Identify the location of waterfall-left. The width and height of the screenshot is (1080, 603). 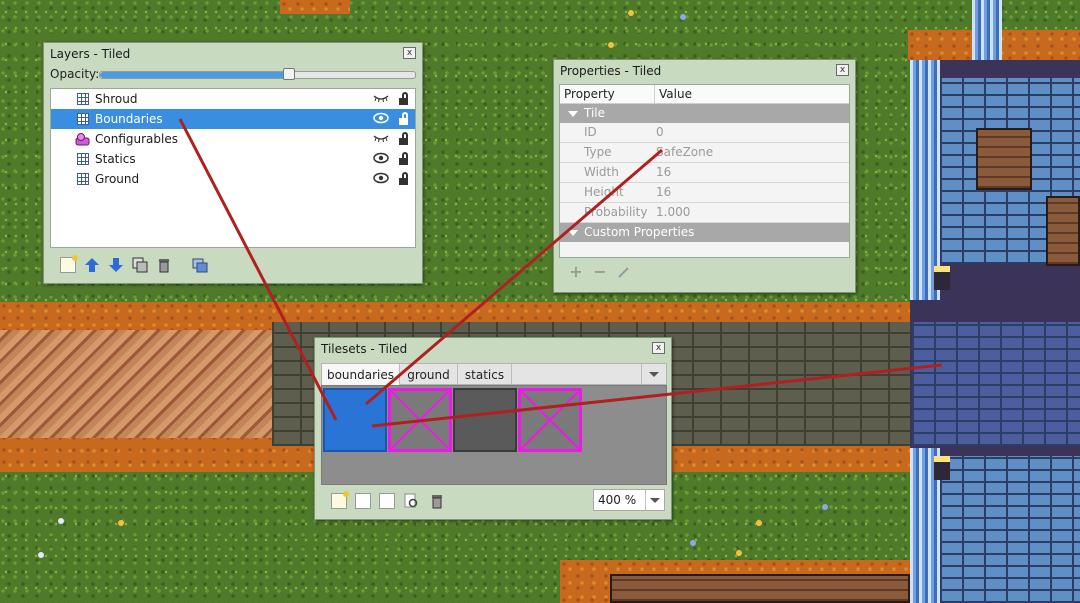
(925, 180).